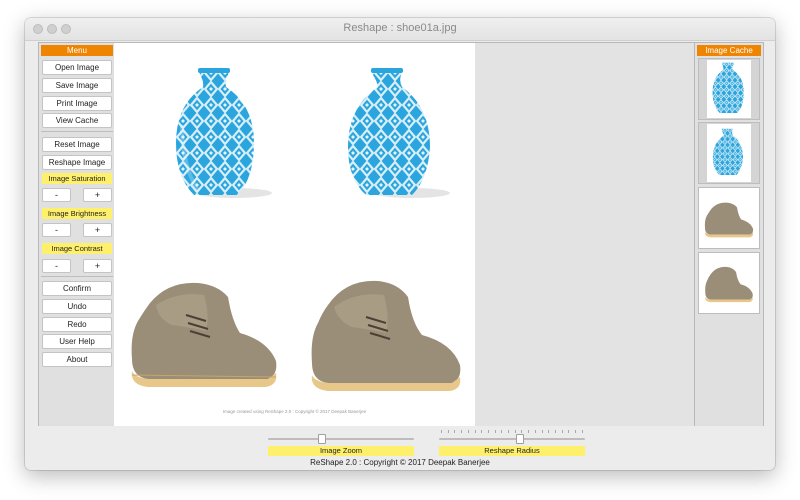 The height and width of the screenshot is (500, 800). Describe the element at coordinates (729, 50) in the screenshot. I see `image-cache-header: Image Cache` at that location.